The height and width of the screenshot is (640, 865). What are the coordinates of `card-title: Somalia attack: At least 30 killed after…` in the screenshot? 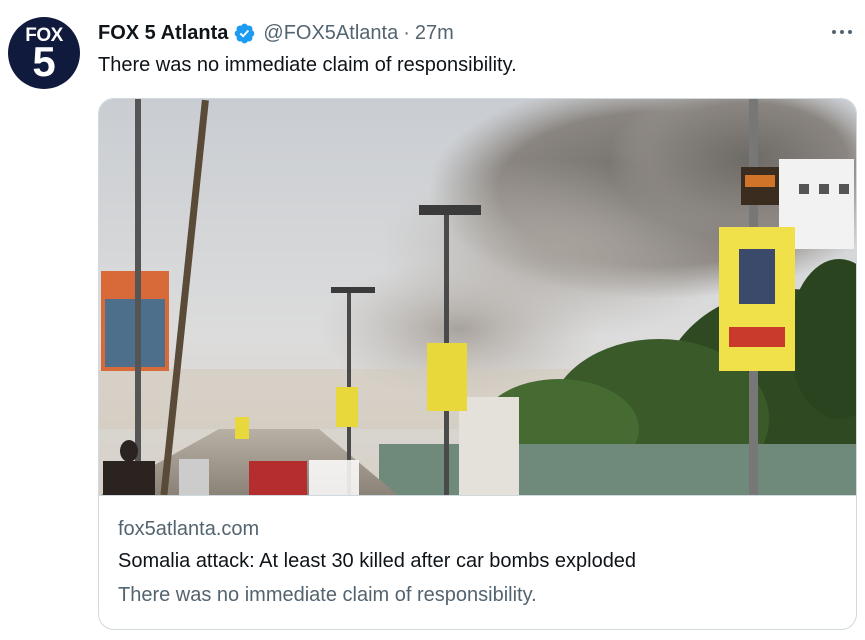 It's located at (377, 561).